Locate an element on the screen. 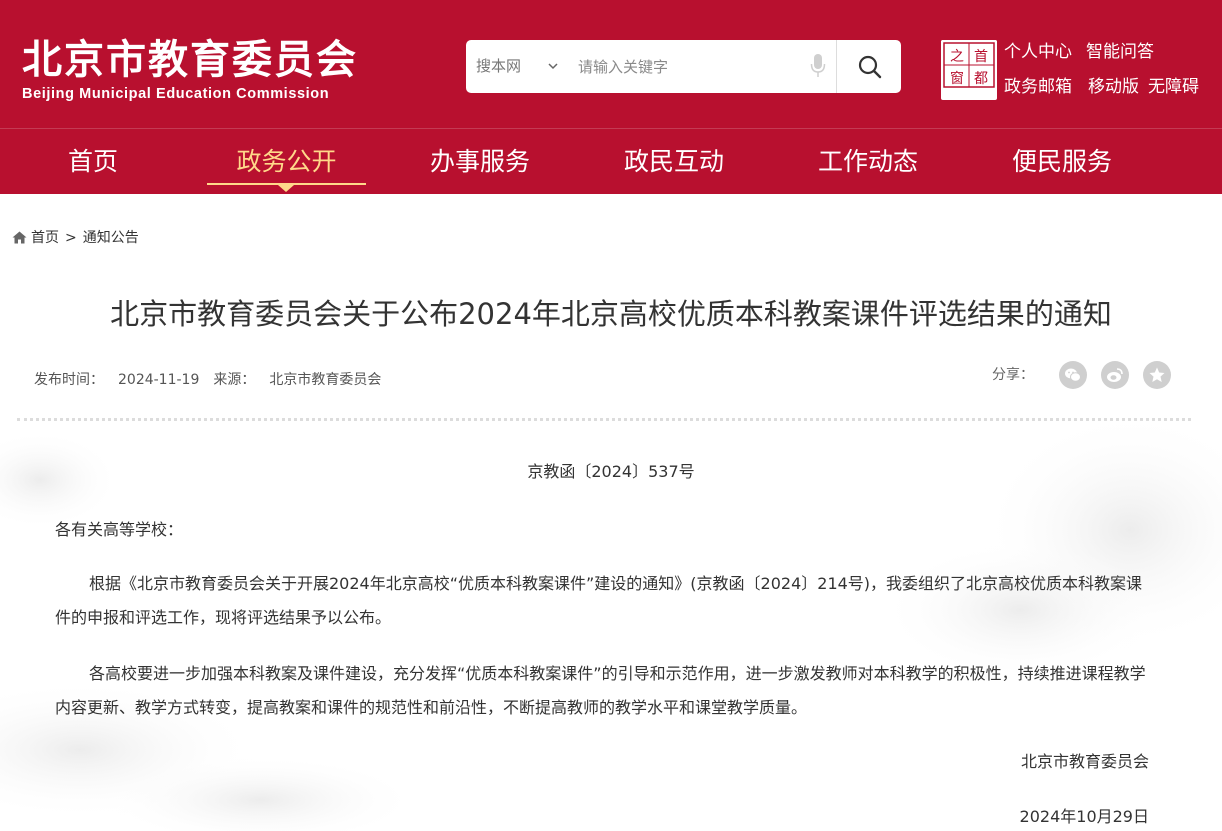 Image resolution: width=1222 pixels, height=831 pixels. salutation: 各有关高等学校： is located at coordinates (119, 529).